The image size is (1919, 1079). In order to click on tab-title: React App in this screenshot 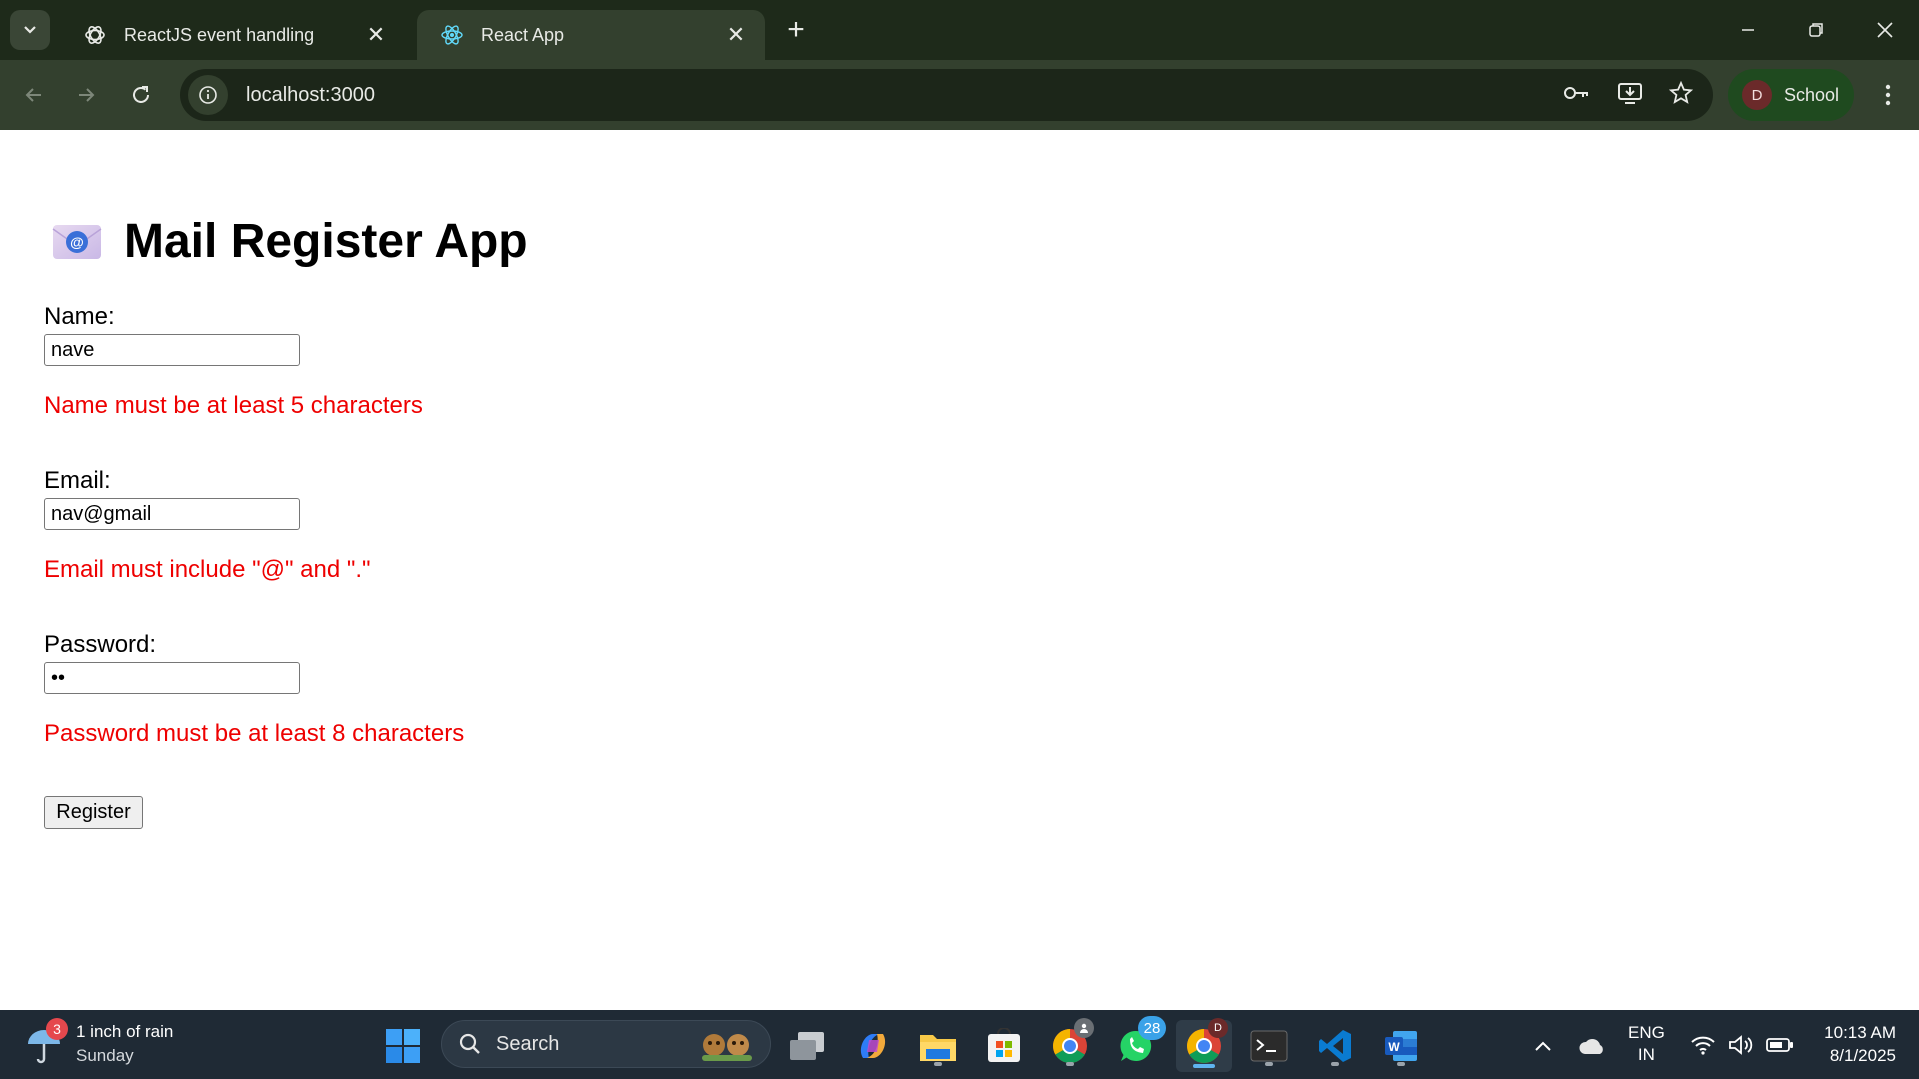, I will do `click(523, 34)`.